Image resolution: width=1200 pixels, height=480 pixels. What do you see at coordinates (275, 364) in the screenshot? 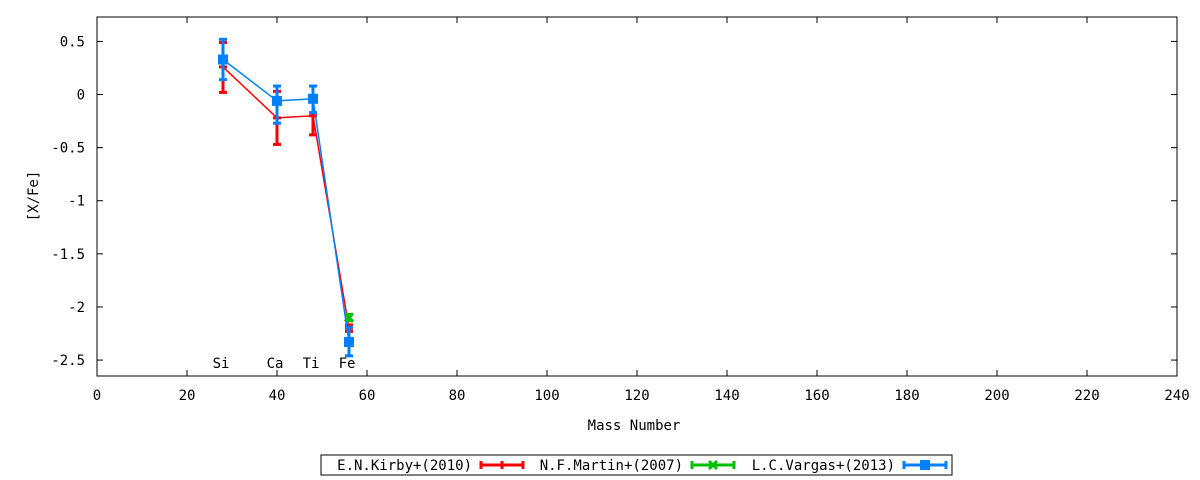
I see `element-label: Ca` at bounding box center [275, 364].